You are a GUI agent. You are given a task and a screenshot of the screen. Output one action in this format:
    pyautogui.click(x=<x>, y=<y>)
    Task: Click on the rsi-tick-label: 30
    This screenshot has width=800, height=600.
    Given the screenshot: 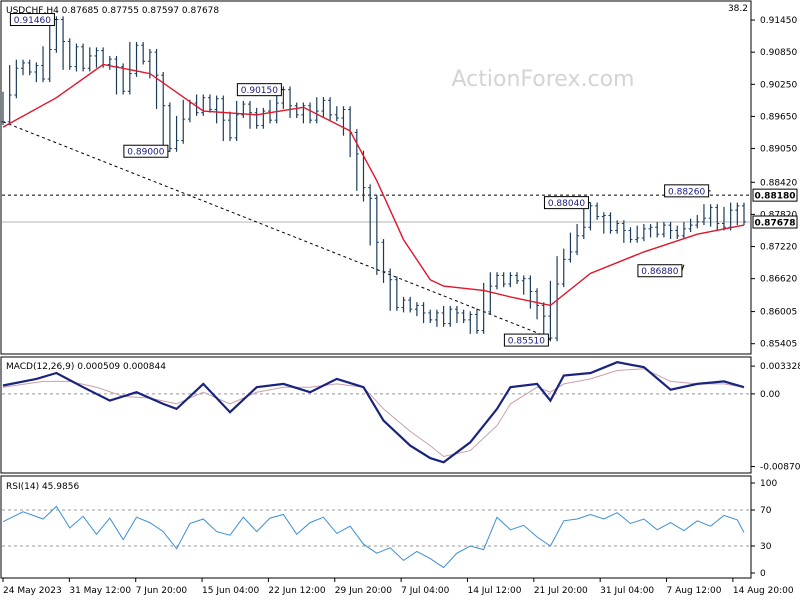 What is the action you would take?
    pyautogui.click(x=766, y=547)
    